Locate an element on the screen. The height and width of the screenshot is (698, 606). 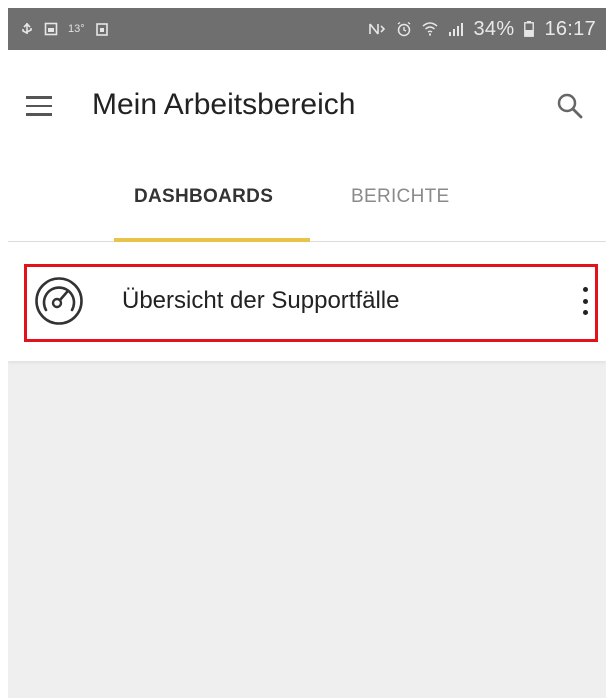
clock: 16:17 is located at coordinates (570, 28).